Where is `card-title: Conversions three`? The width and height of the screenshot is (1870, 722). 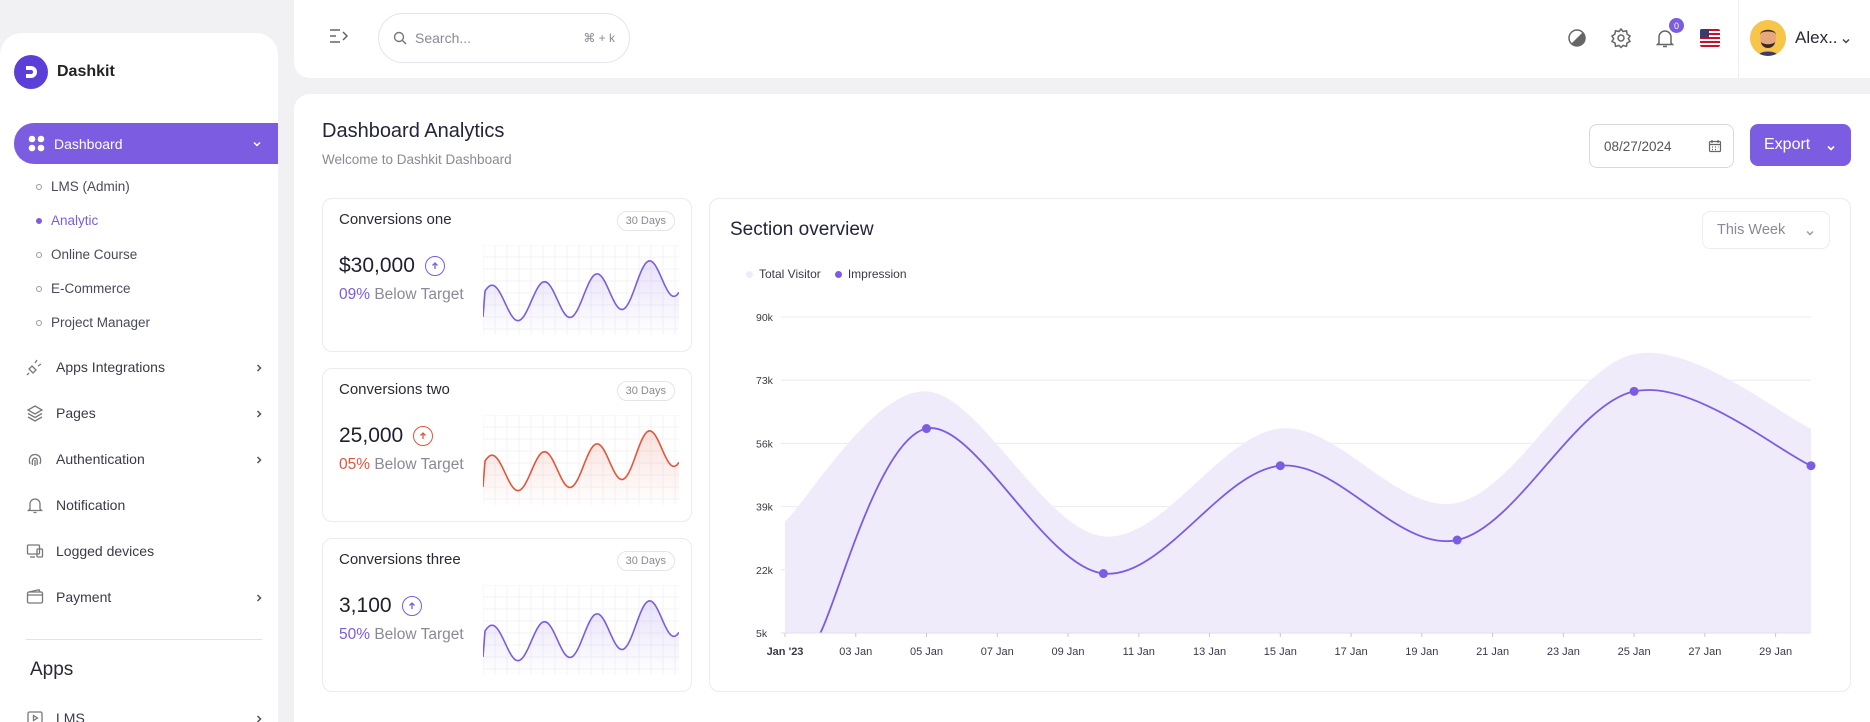
card-title: Conversions three is located at coordinates (400, 559).